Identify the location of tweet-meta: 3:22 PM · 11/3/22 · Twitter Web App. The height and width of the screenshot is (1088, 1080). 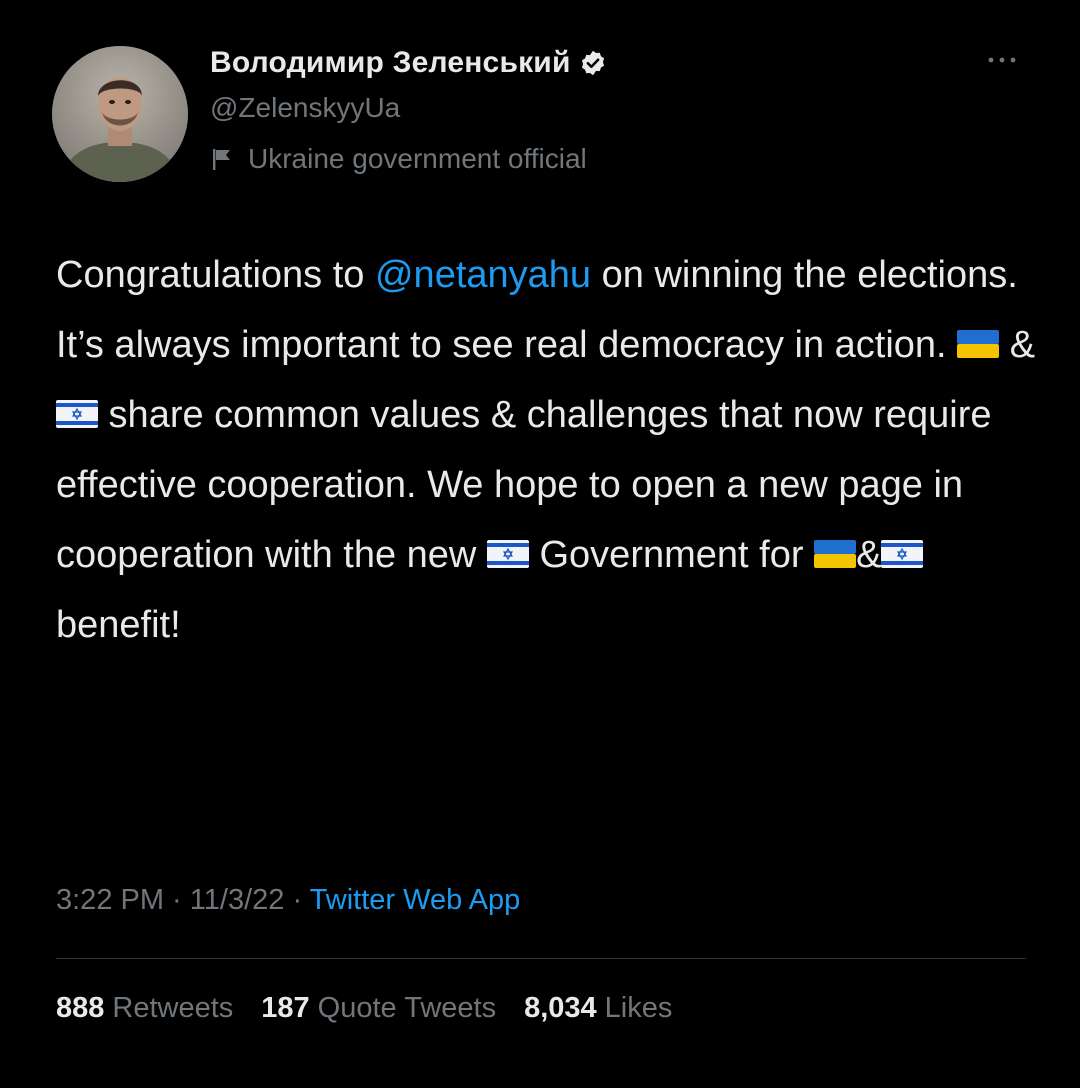
(288, 900).